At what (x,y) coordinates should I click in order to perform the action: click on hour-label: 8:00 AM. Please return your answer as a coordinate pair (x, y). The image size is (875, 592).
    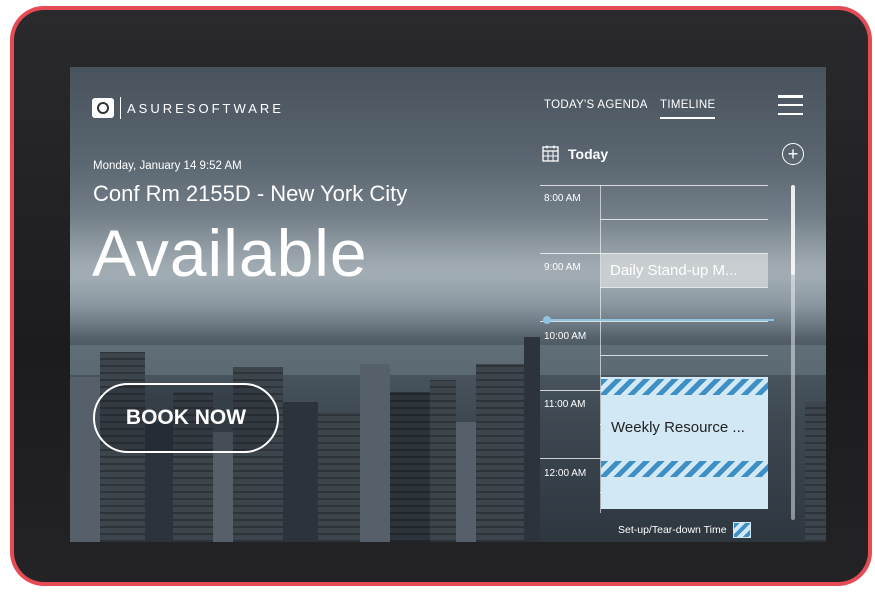
    Looking at the image, I should click on (562, 198).